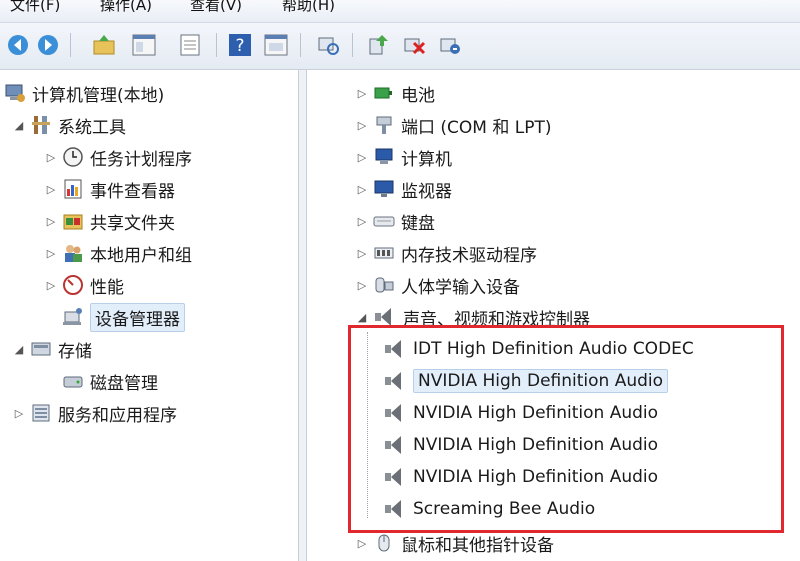 Image resolution: width=800 pixels, height=561 pixels. Describe the element at coordinates (384, 253) in the screenshot. I see `memory-icon` at that location.